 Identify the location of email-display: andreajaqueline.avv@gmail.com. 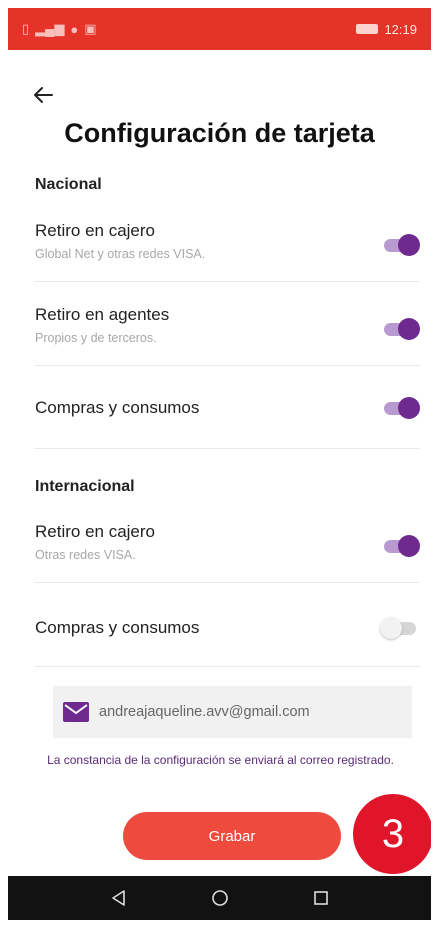
(232, 712).